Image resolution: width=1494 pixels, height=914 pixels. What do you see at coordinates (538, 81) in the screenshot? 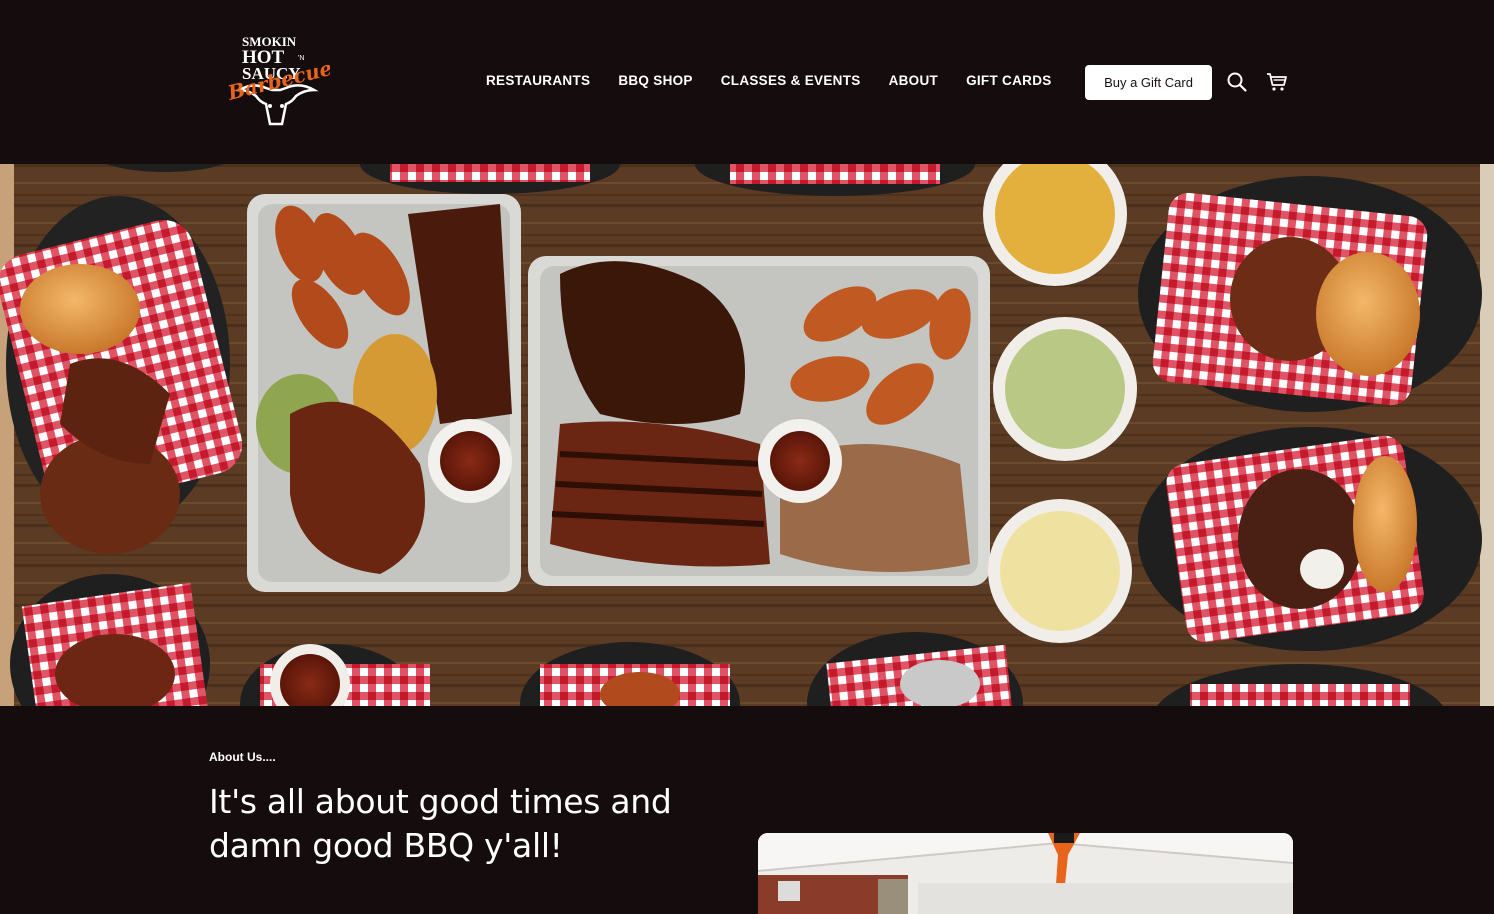
I see `nav-restaurants: RESTAURANTS` at bounding box center [538, 81].